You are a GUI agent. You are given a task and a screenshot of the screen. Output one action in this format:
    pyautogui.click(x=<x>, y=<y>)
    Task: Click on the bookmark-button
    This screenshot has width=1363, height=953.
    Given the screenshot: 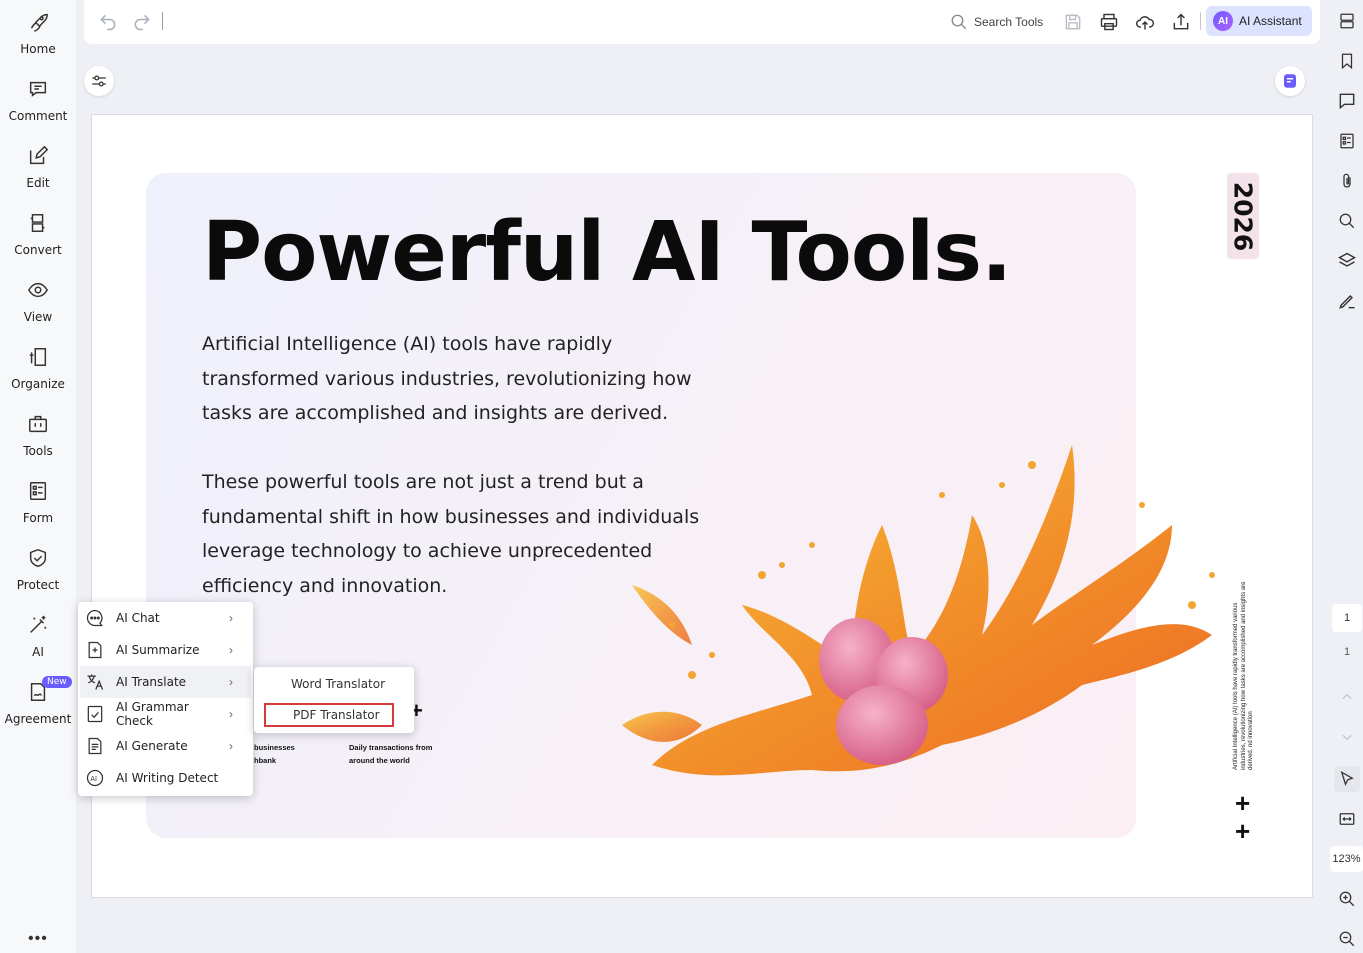 What is the action you would take?
    pyautogui.click(x=1347, y=61)
    